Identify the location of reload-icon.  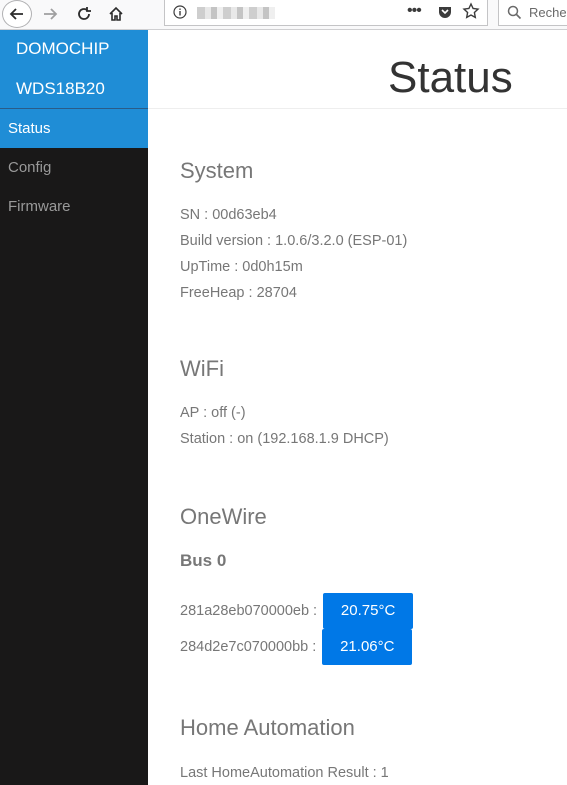
(84, 13).